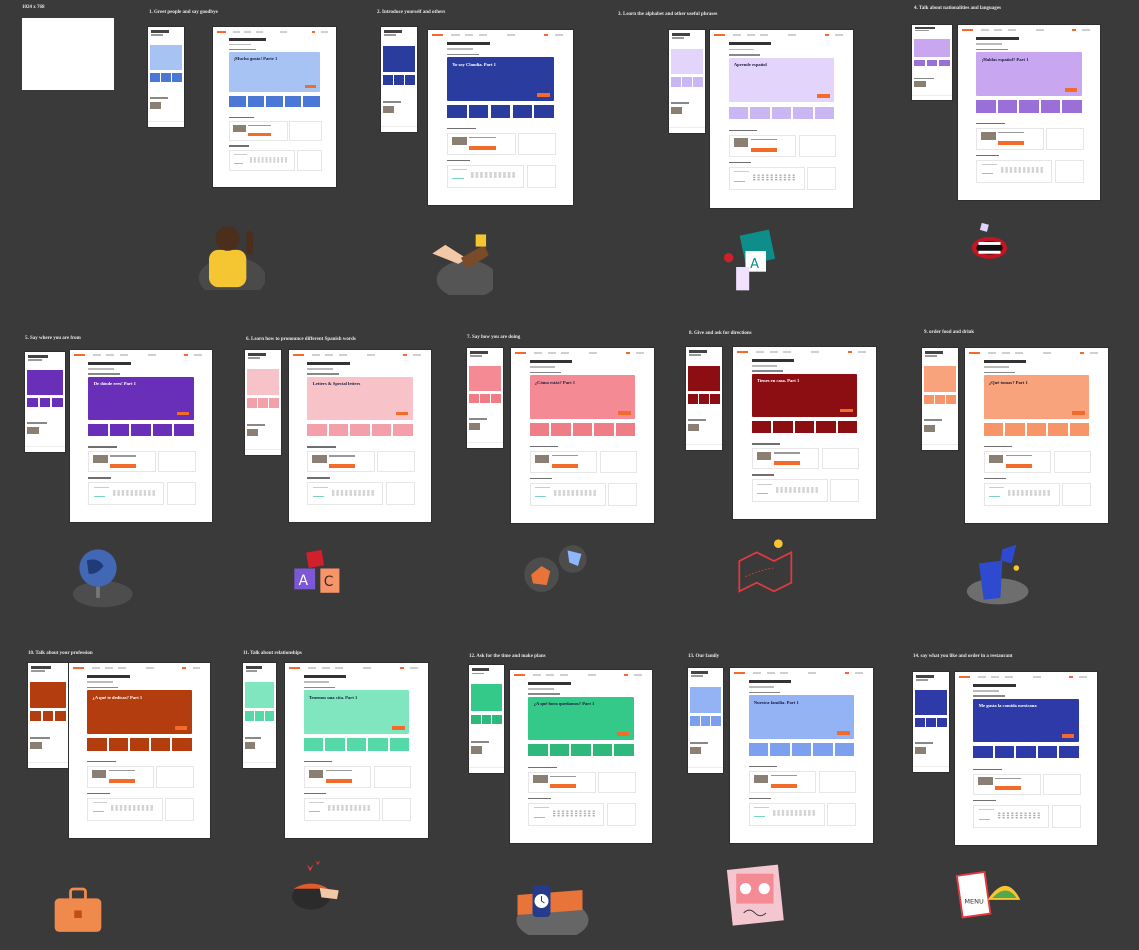 The height and width of the screenshot is (950, 1139). Describe the element at coordinates (399, 59) in the screenshot. I see `mobile-lesson-card` at that location.